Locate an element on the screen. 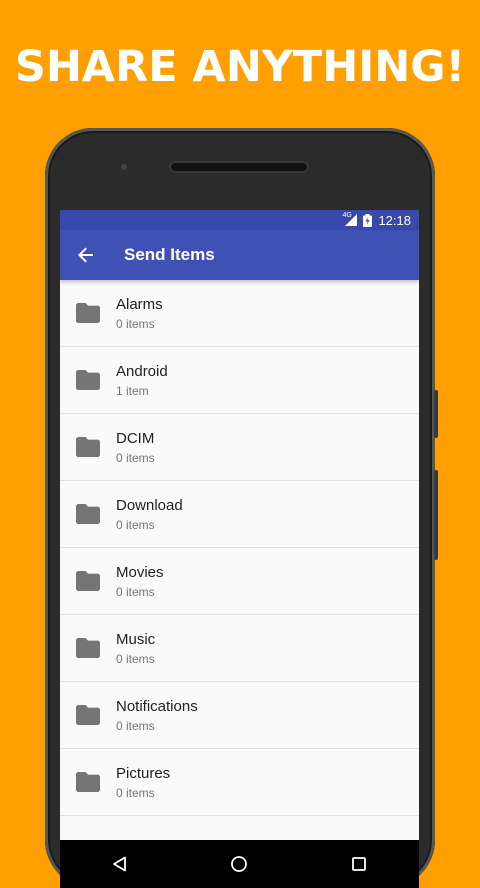  folder-name: DCIM is located at coordinates (135, 438).